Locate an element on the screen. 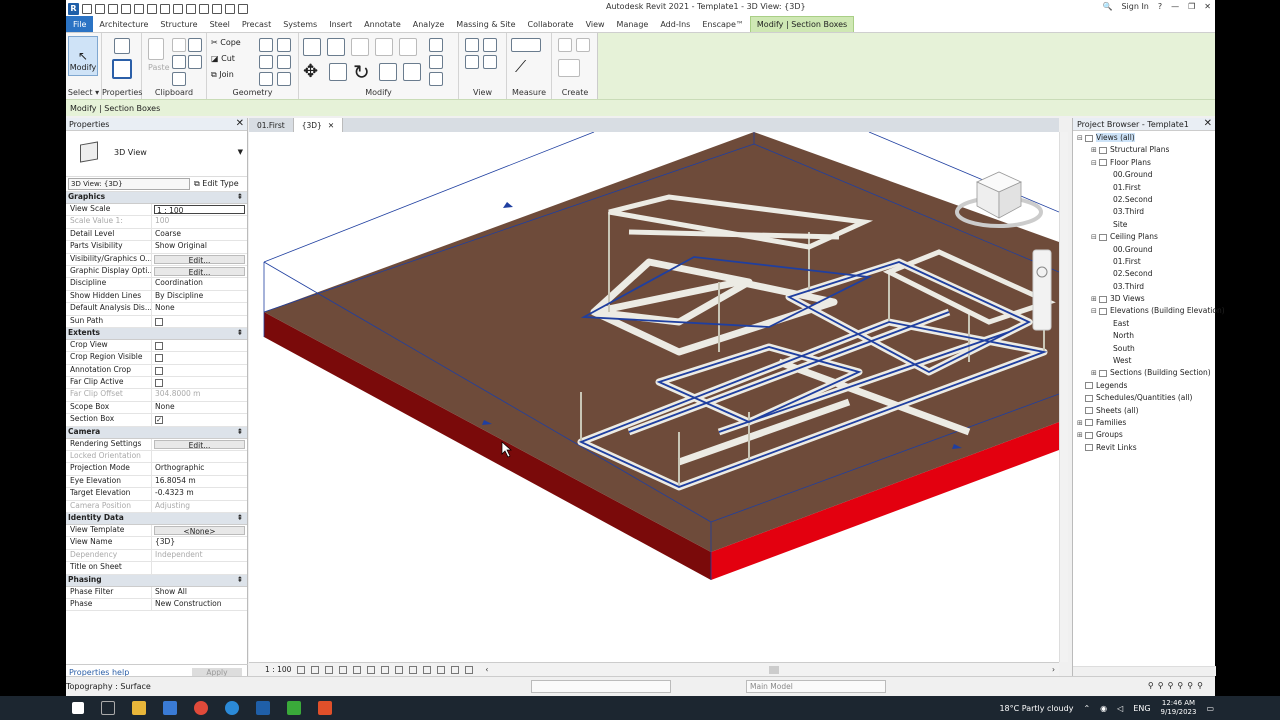 This screenshot has width=1280, height=720. properties-close-icon: ✕ is located at coordinates (240, 123).